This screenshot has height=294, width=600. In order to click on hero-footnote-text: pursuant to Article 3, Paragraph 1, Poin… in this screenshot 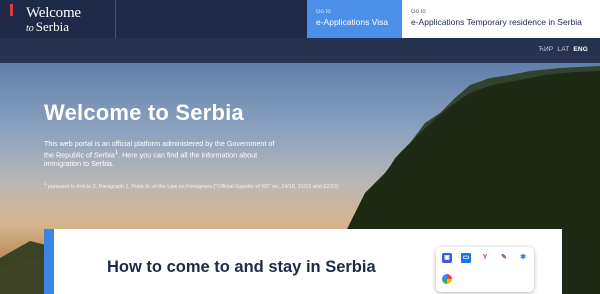, I will do `click(193, 186)`.